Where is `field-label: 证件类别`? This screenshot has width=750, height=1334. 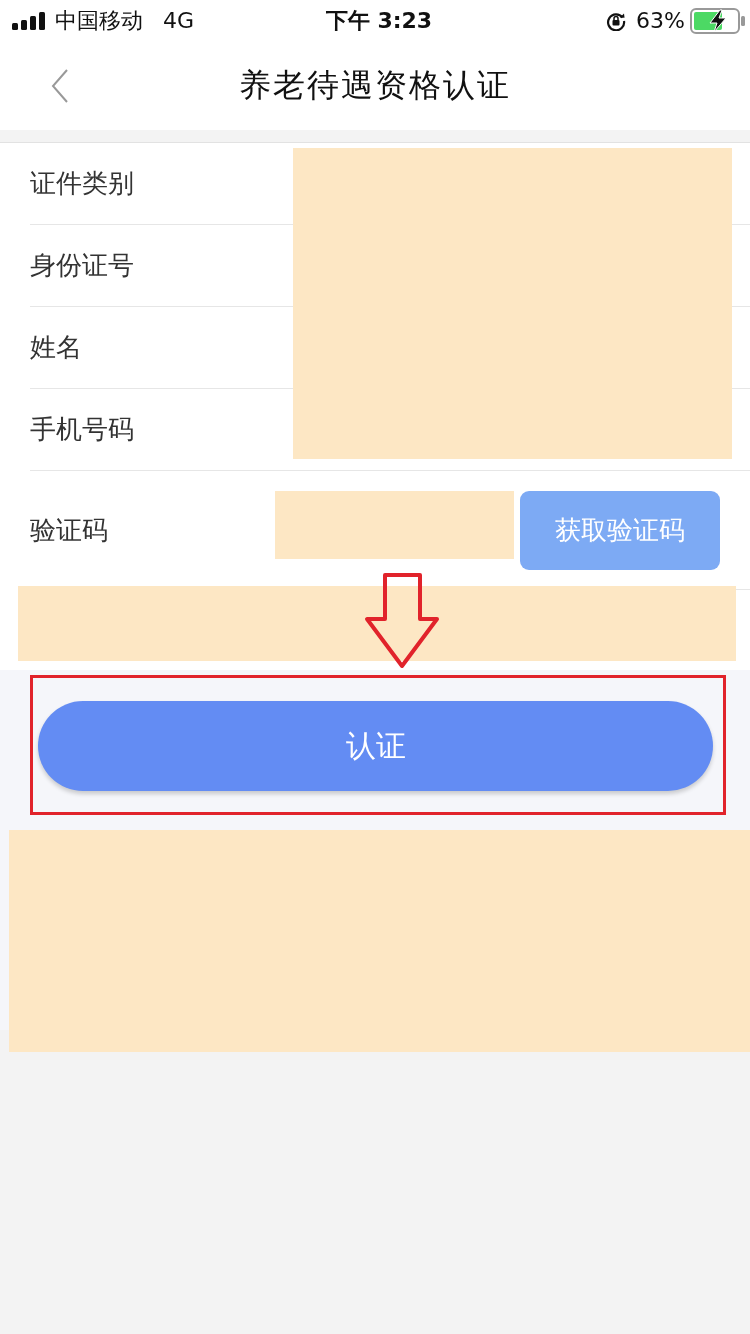 field-label: 证件类别 is located at coordinates (82, 183).